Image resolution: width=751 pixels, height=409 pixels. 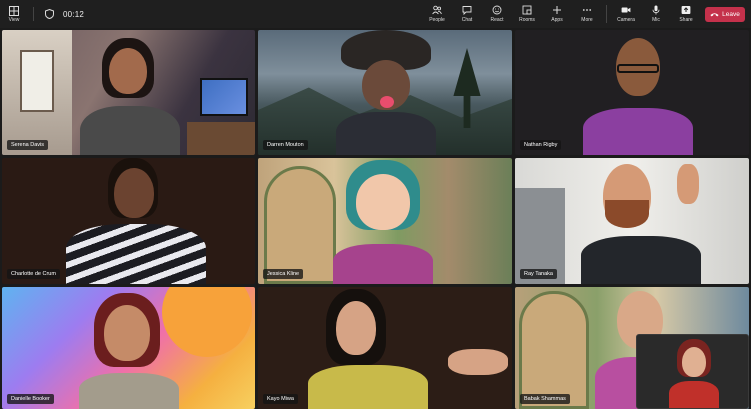 I want to click on participant-name: Ray Tanaka, so click(x=538, y=274).